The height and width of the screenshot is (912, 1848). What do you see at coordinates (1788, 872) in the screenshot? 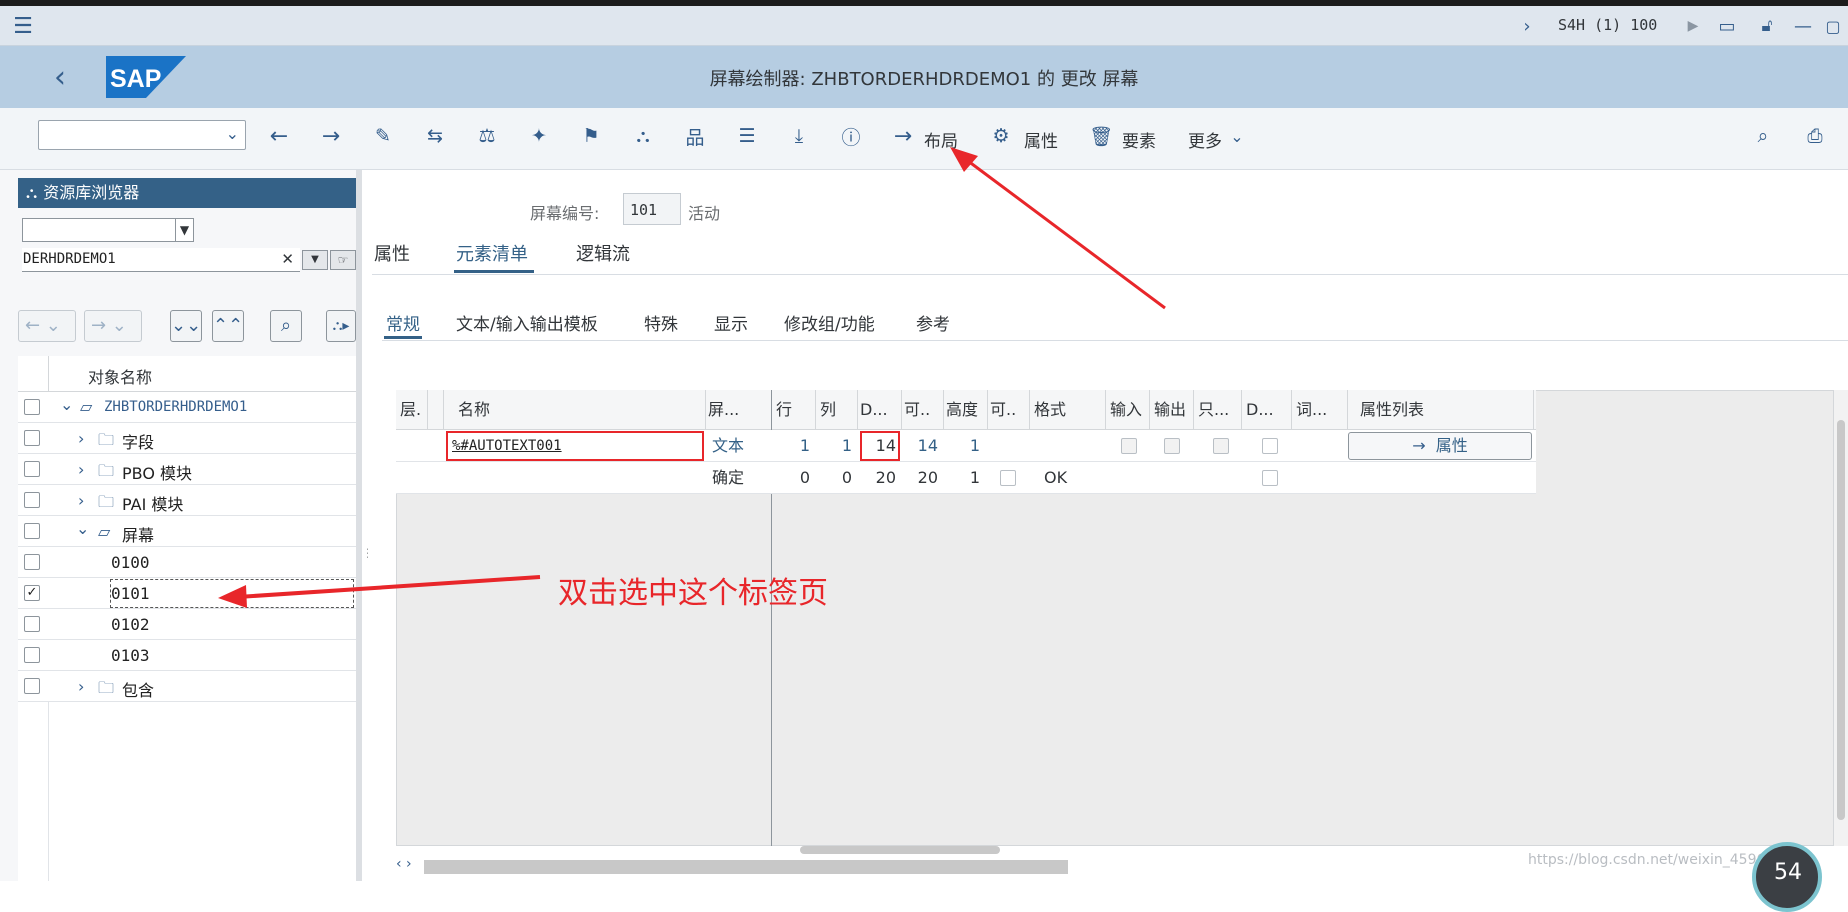
I see `progress-badge-value: 54` at bounding box center [1788, 872].